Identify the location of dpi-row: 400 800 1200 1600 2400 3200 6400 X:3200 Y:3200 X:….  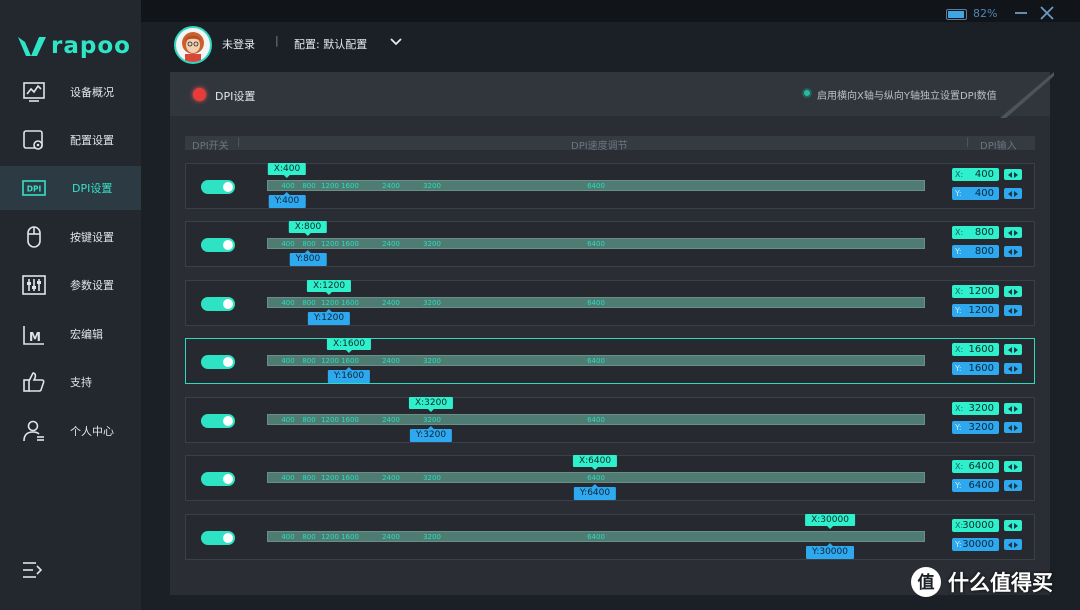
(610, 420).